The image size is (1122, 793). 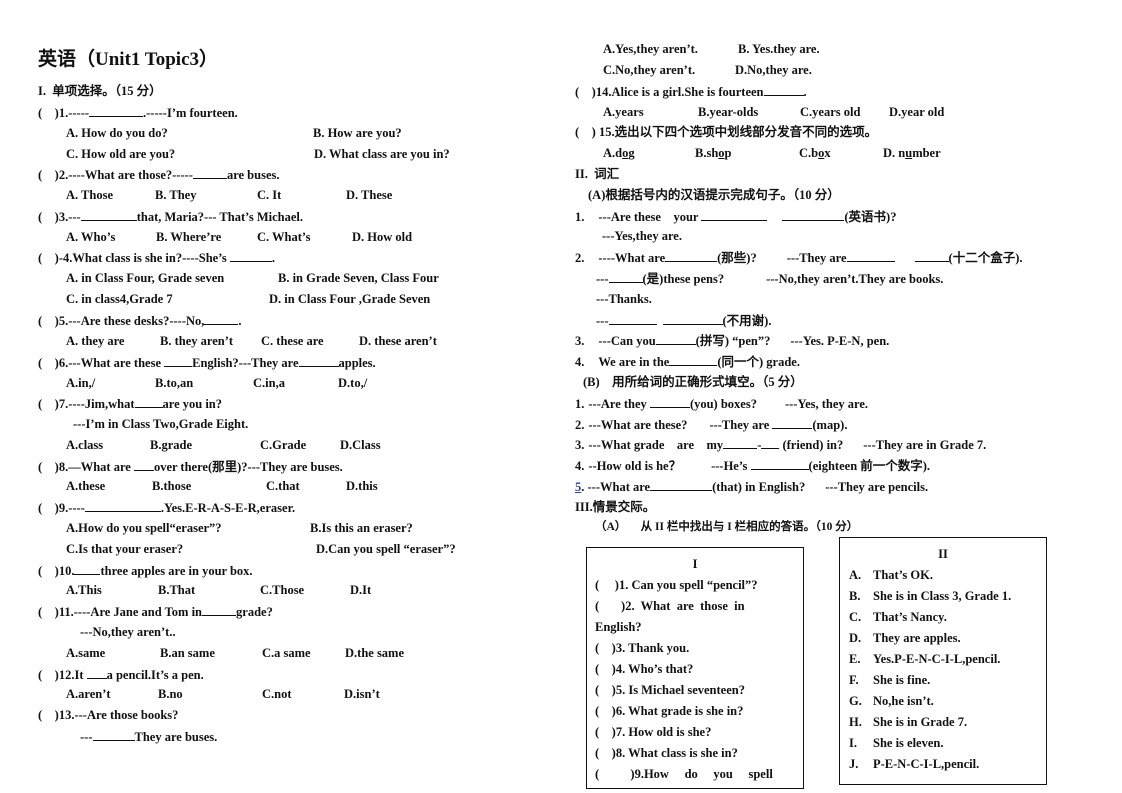 I want to click on item-text: ---Yes, they are., so click(x=826, y=404).